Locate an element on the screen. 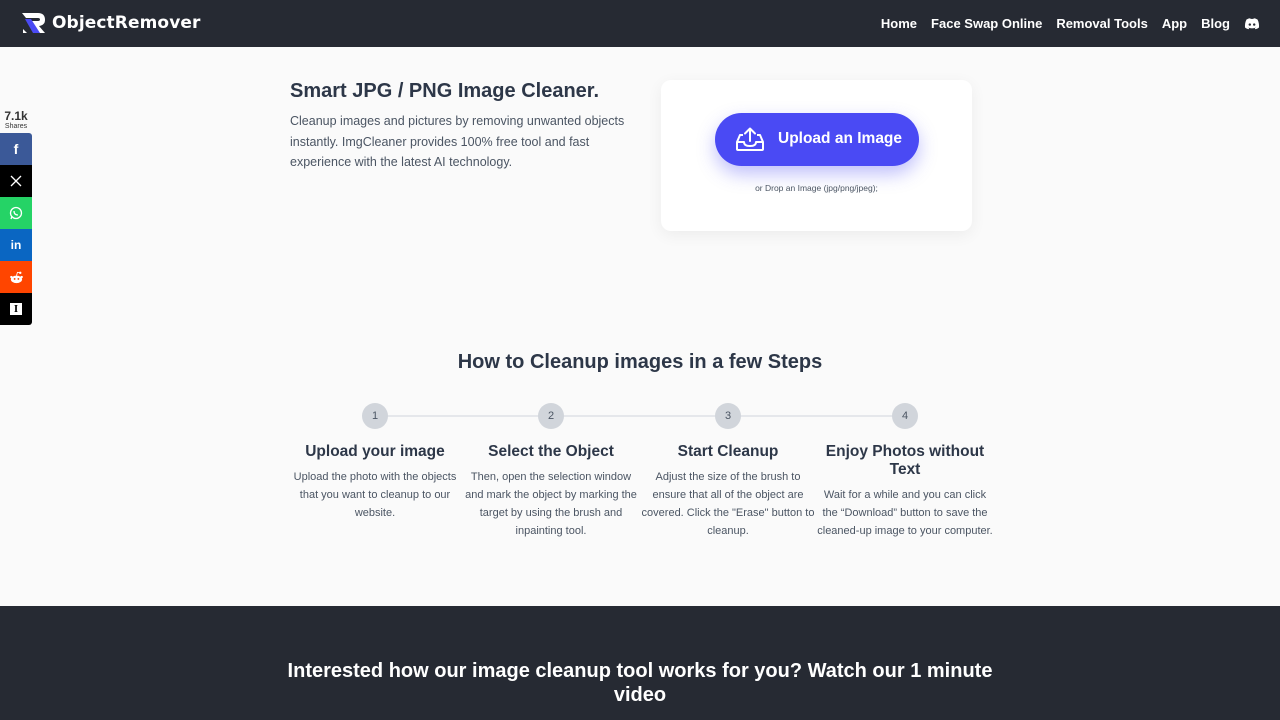 The height and width of the screenshot is (720, 1280). share-whatsapp-button is located at coordinates (16, 213).